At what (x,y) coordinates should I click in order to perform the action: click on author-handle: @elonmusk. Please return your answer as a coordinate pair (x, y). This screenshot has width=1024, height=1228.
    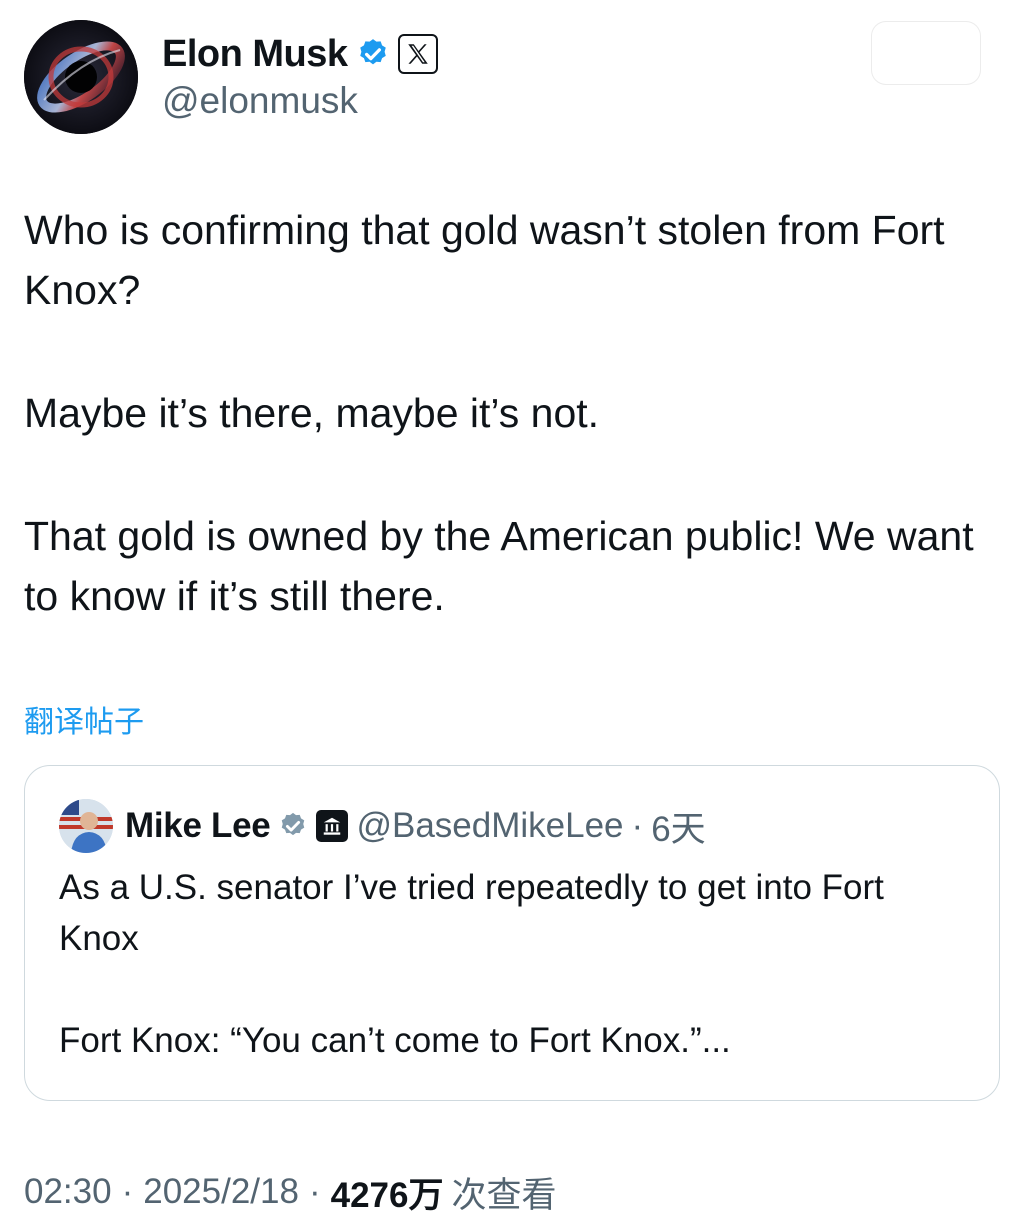
    Looking at the image, I should click on (260, 101).